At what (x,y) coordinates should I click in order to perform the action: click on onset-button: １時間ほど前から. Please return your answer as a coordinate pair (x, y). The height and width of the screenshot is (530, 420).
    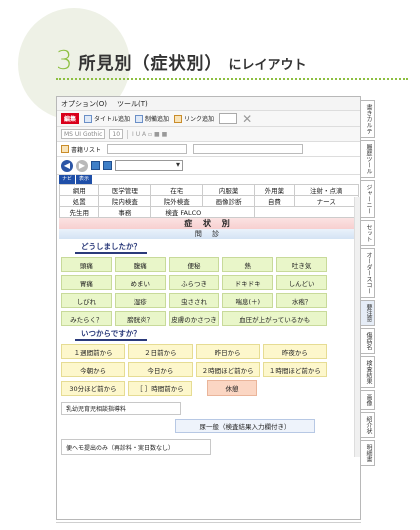
    Looking at the image, I should click on (294, 369).